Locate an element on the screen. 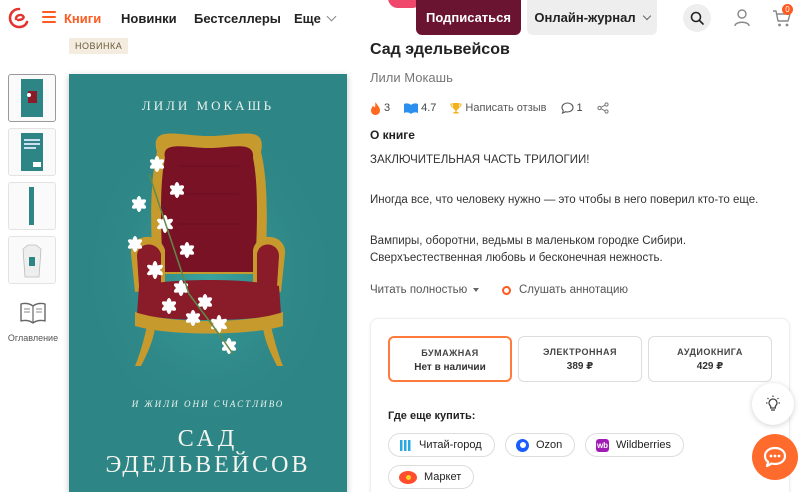 The image size is (800, 492). share-icon is located at coordinates (603, 108).